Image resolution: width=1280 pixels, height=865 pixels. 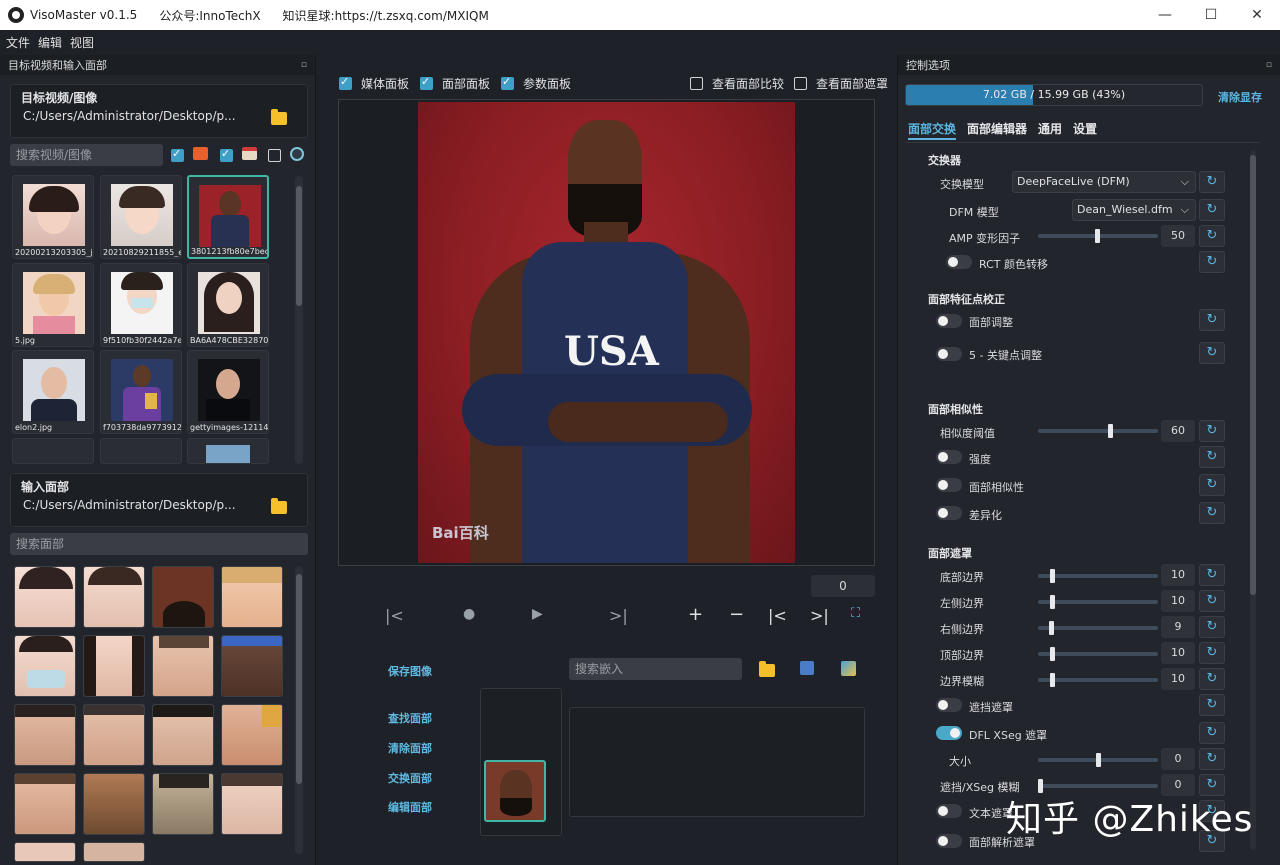 I want to click on menu-edit: 编辑, so click(x=50, y=42).